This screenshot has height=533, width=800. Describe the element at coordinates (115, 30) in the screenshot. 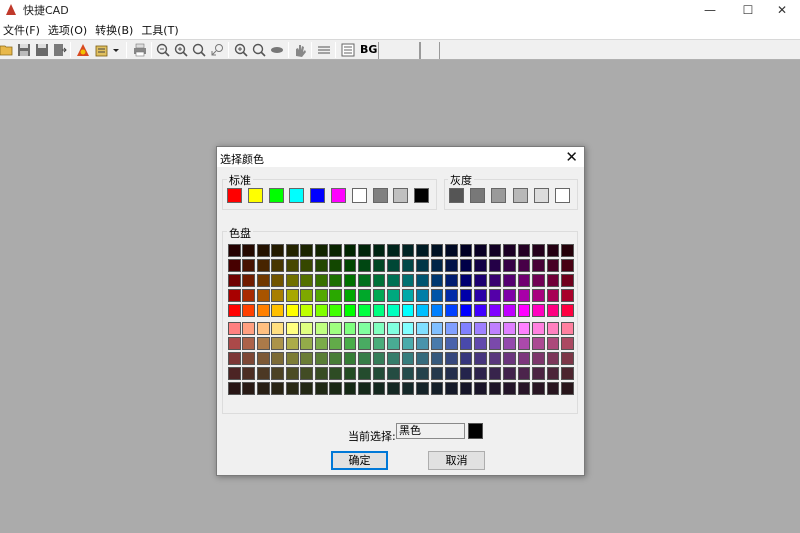

I see `menu-convert: 转换(B)` at that location.